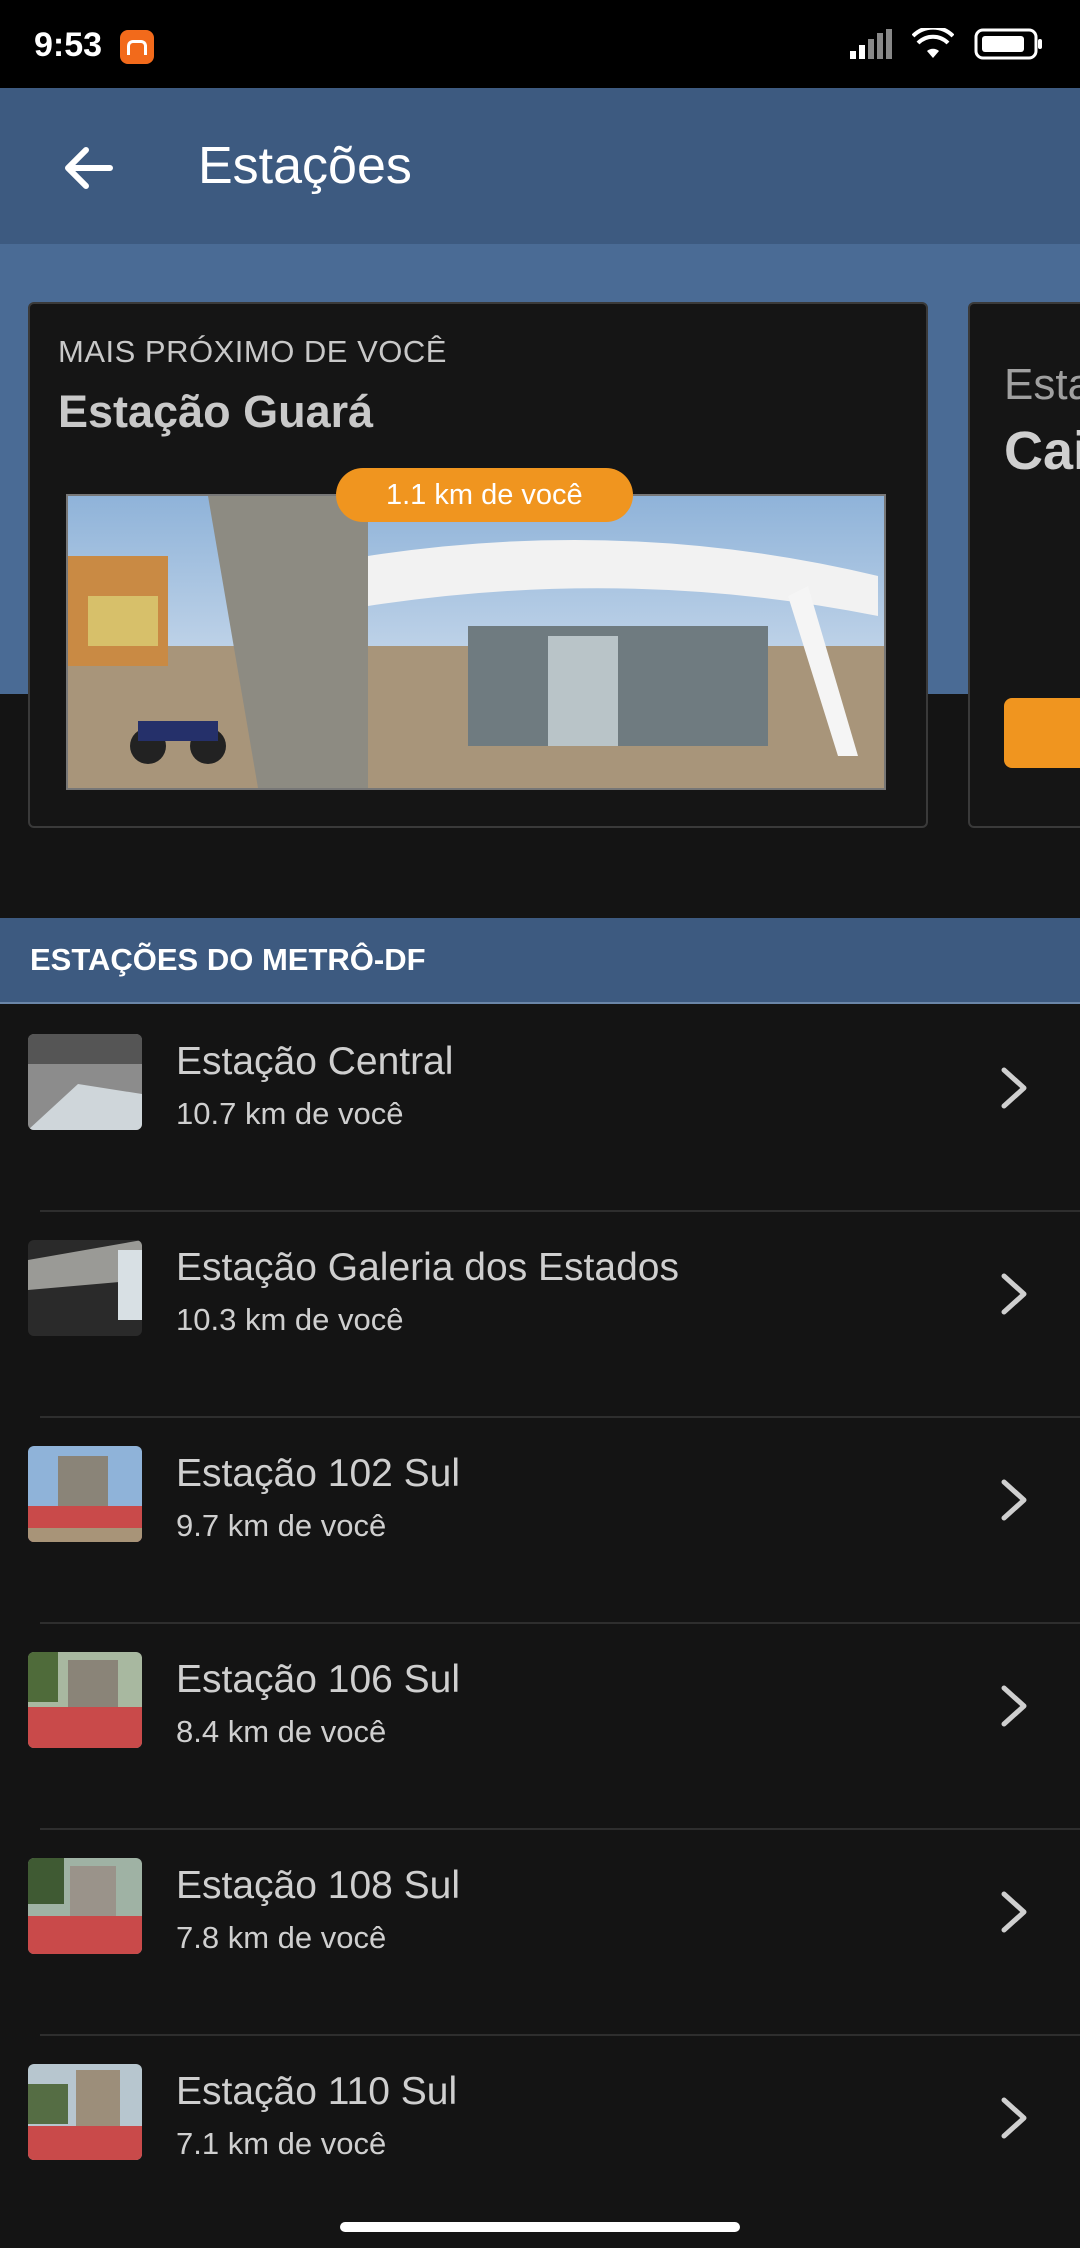 This screenshot has height=2248, width=1080. Describe the element at coordinates (540, 961) in the screenshot. I see `section-header: ESTAÇÕES DO METRÔ-DF` at that location.